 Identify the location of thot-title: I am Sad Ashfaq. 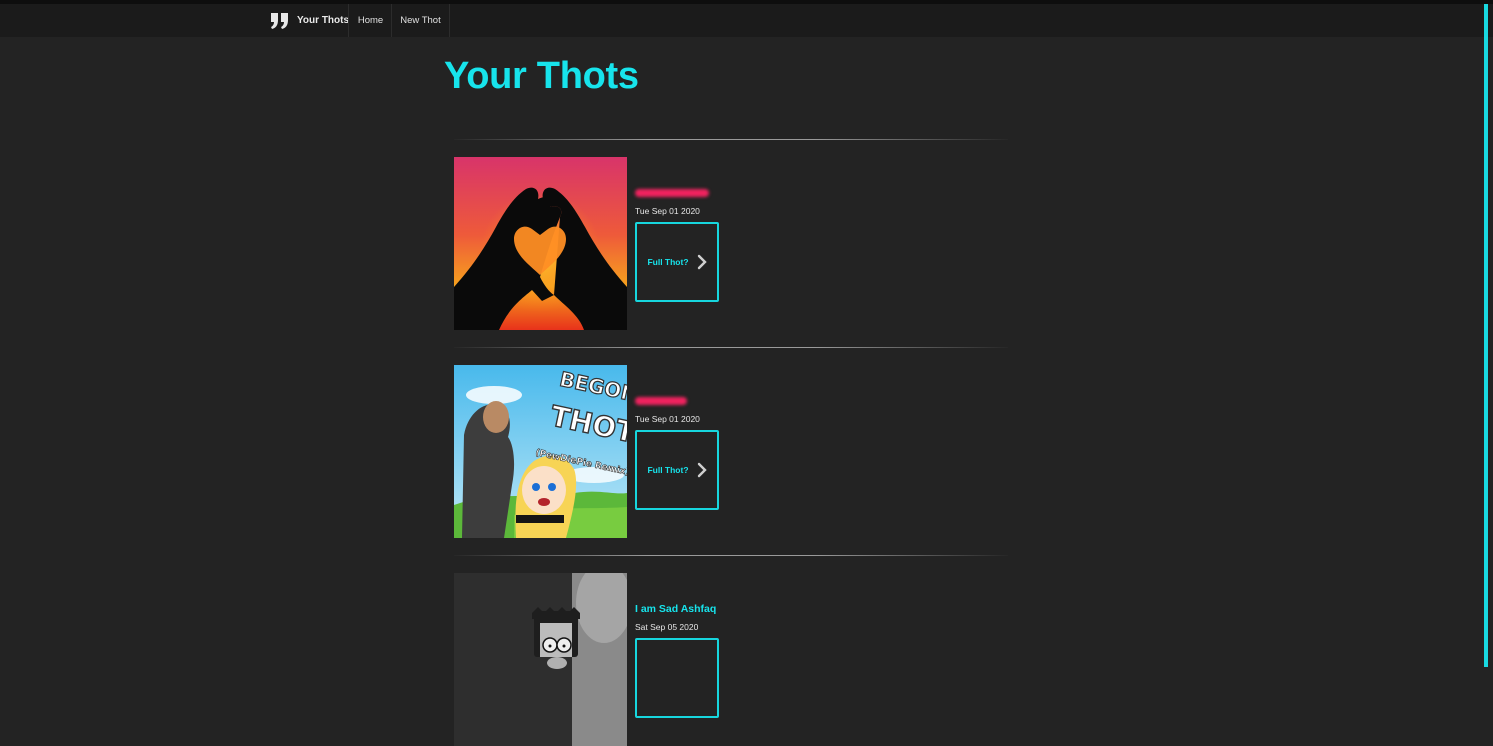
(675, 609).